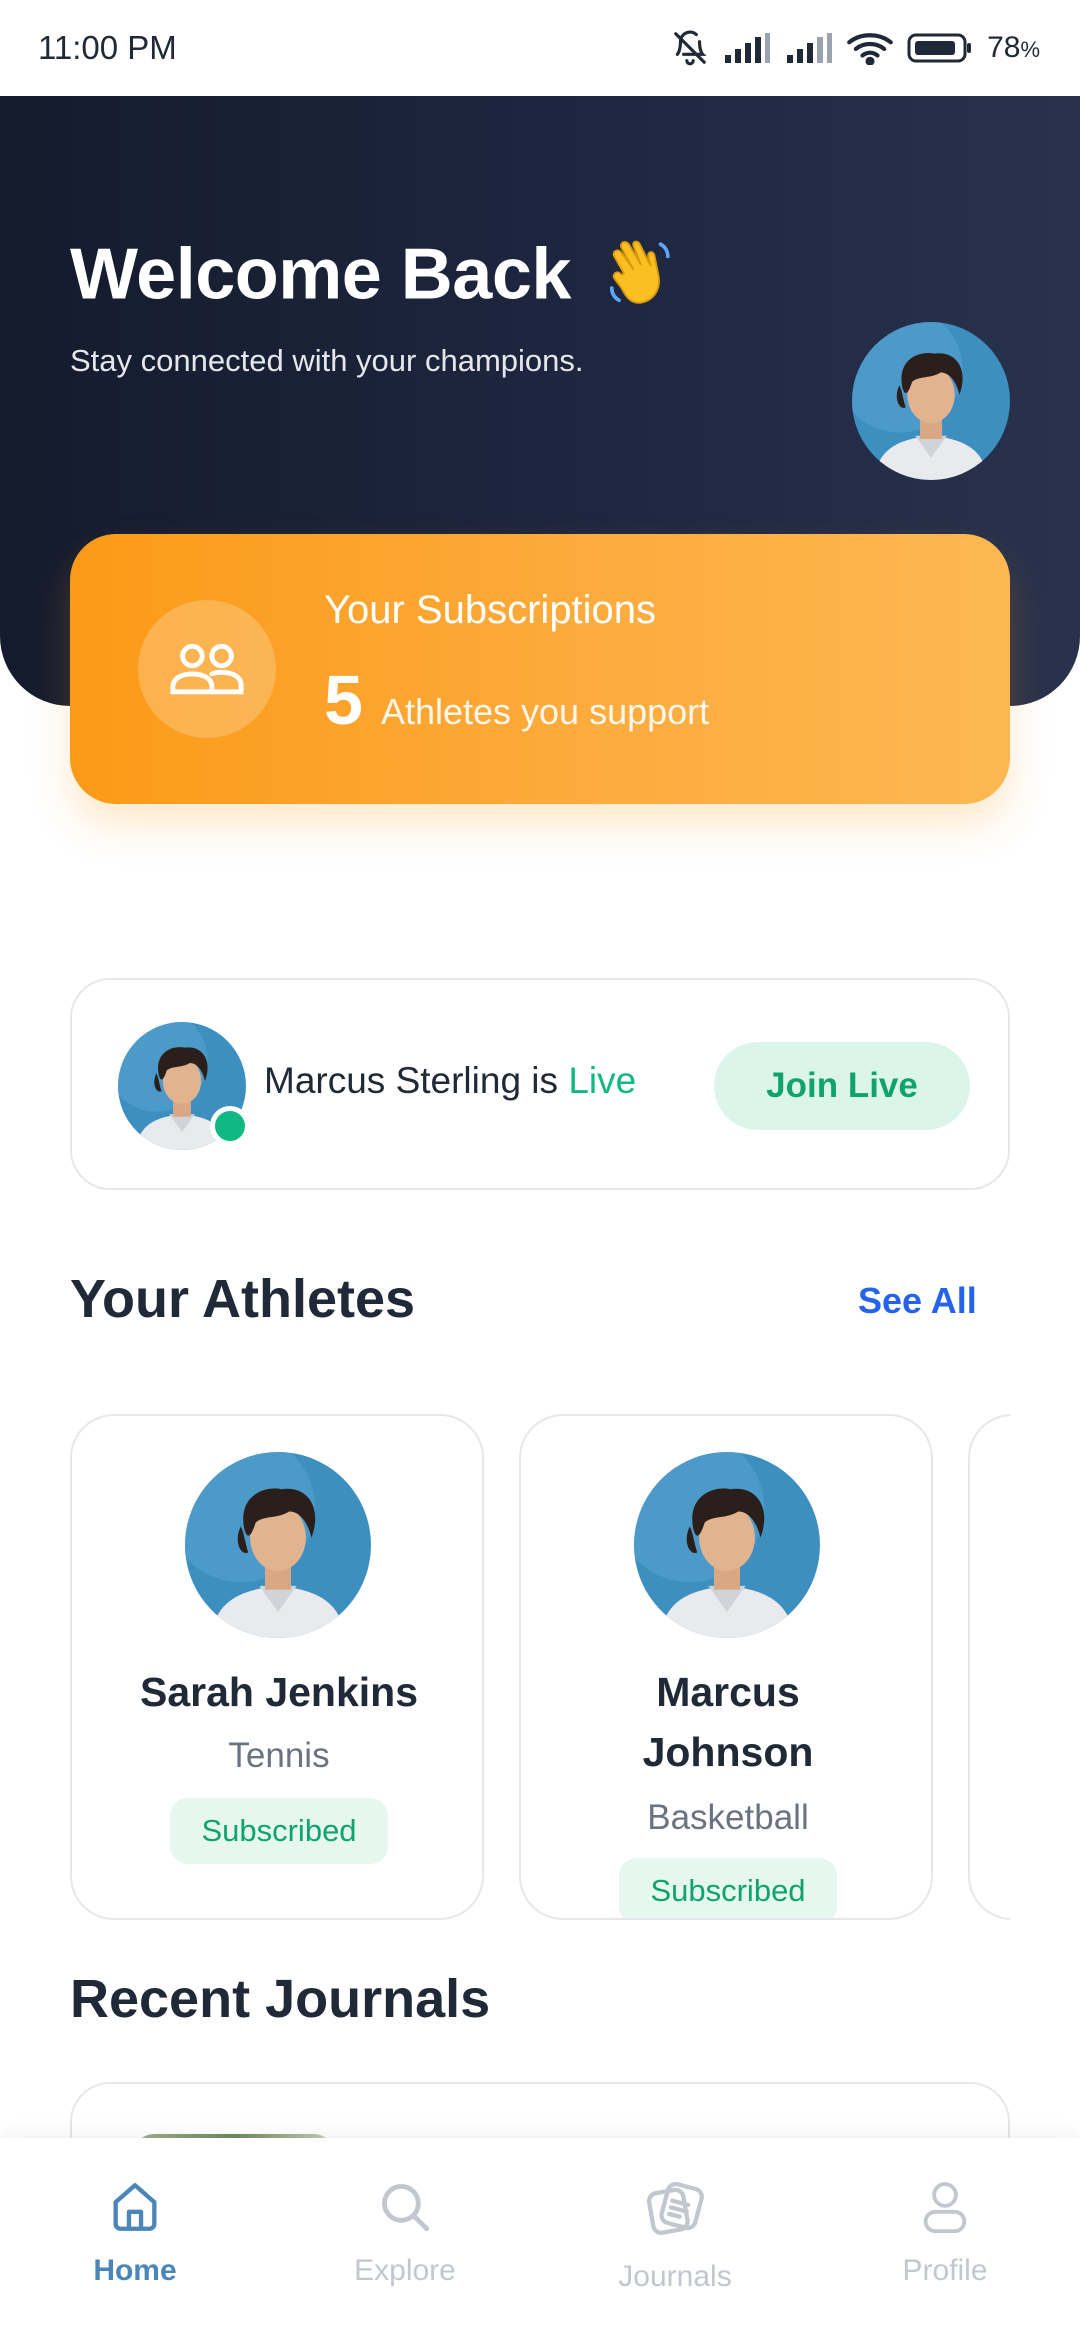  Describe the element at coordinates (375, 279) in the screenshot. I see `page-title: Welcome Back` at that location.